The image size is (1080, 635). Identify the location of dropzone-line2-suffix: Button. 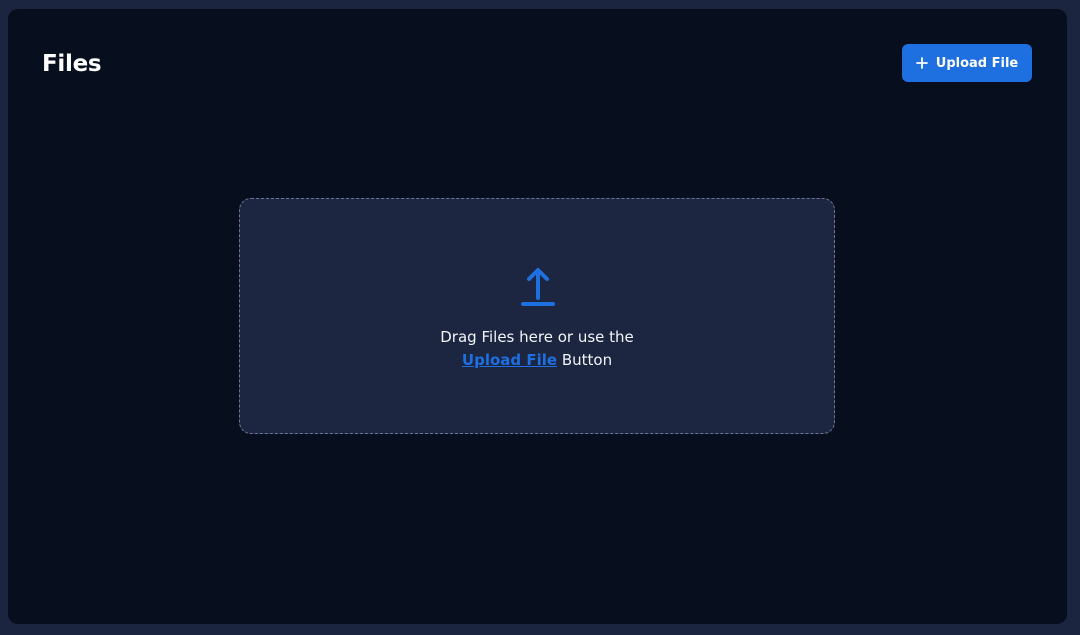
(585, 360).